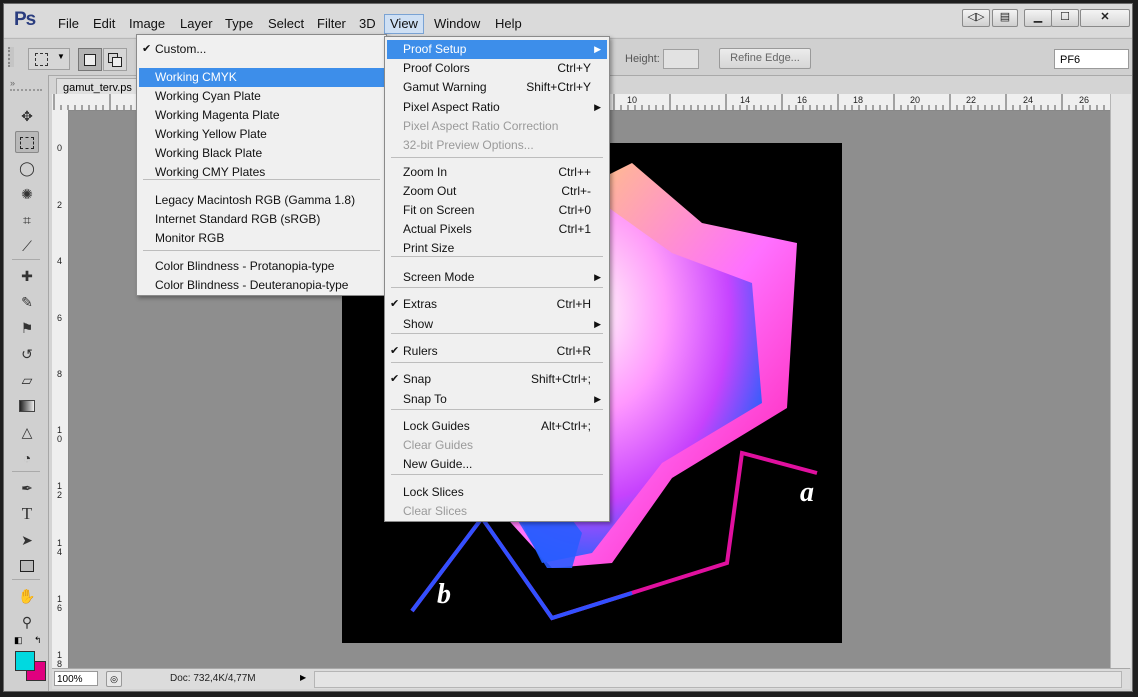 The image size is (1138, 697). Describe the element at coordinates (497, 87) in the screenshot. I see `view-menu-item: Gamut Warning Shift+Ctrl+Y` at that location.